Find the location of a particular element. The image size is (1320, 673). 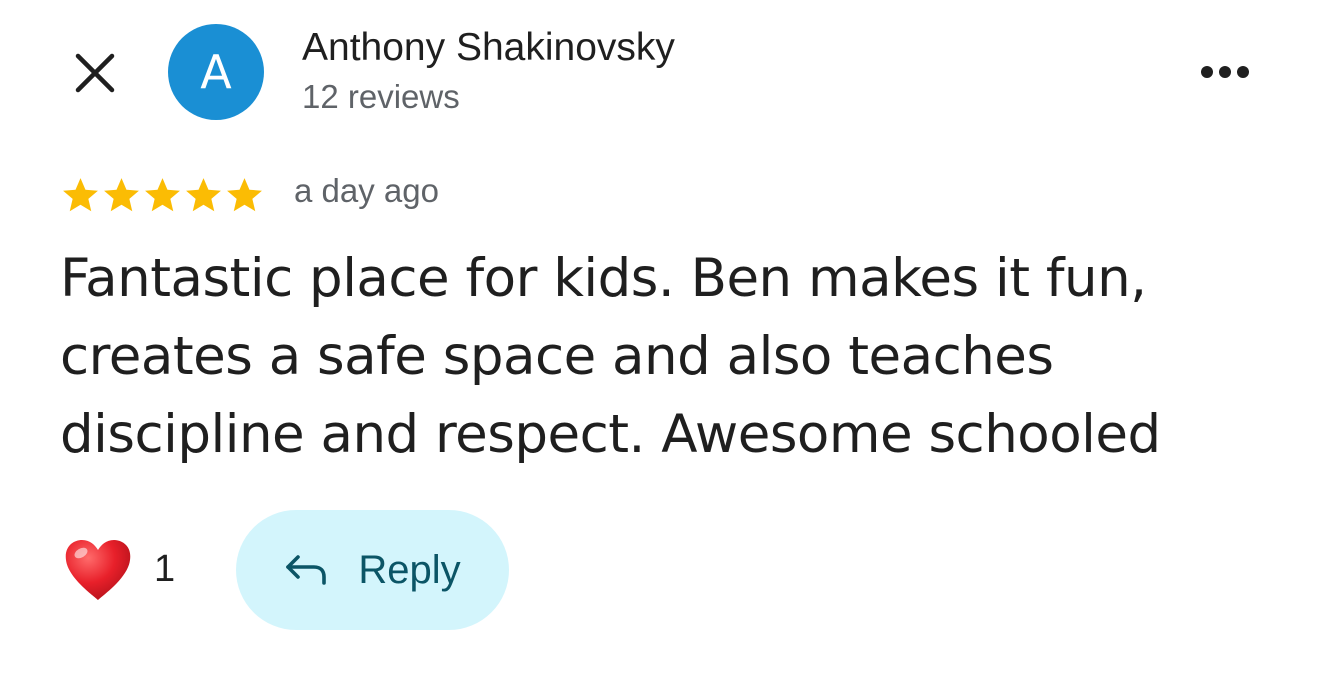

more-horizontal-icon is located at coordinates (1225, 72).